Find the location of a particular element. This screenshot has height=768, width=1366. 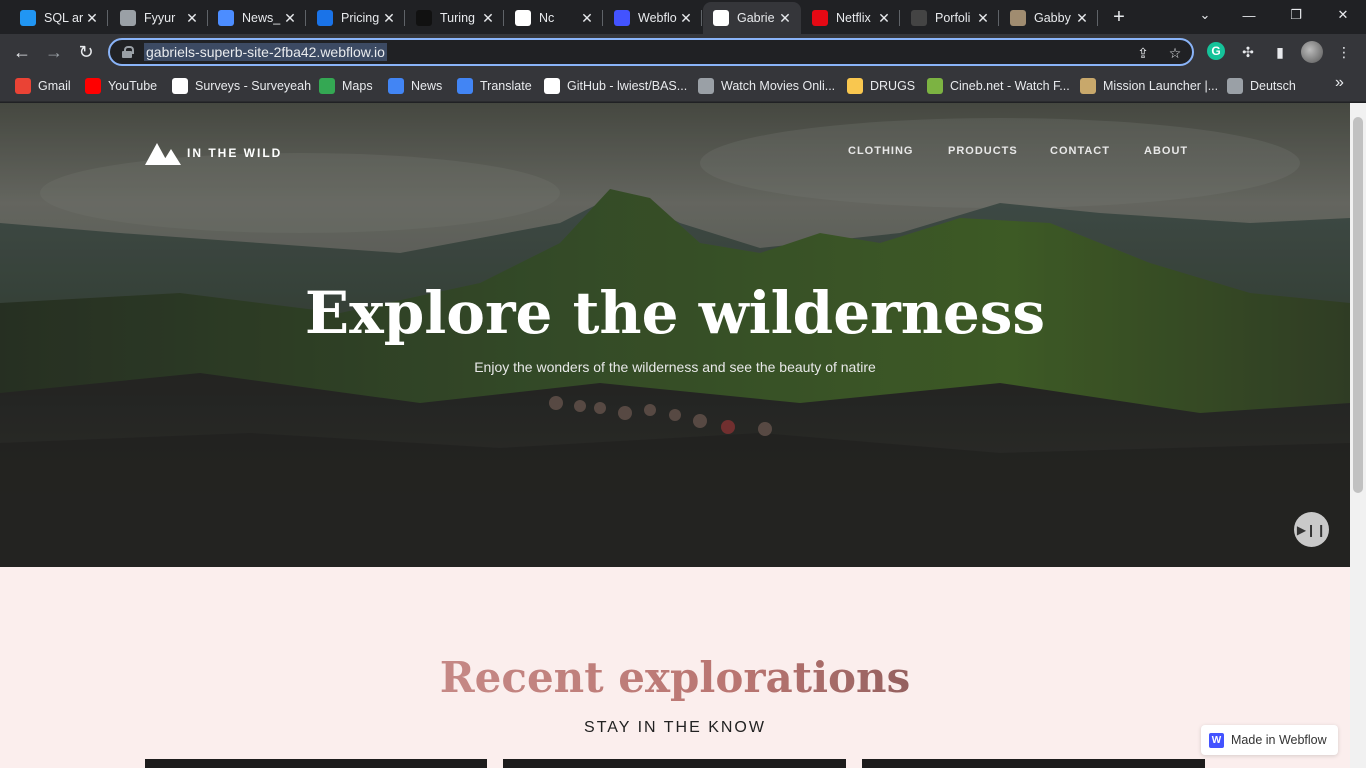

bookmark-item: Surveys - Surveyeah is located at coordinates (241, 86).